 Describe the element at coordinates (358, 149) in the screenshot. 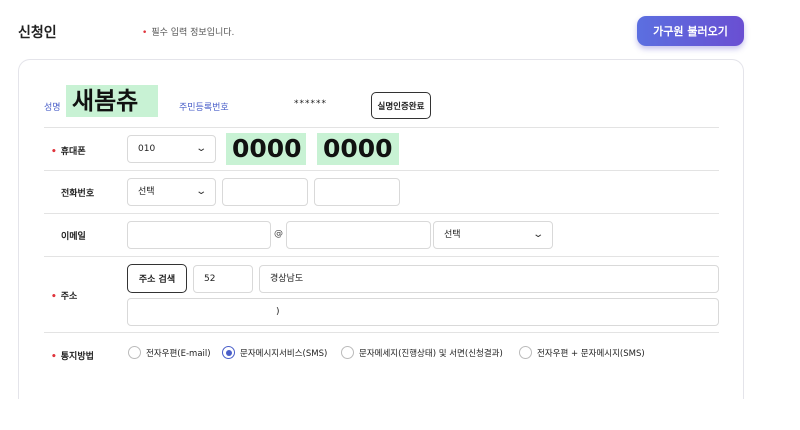

I see `mobile-last-input: 0000` at that location.